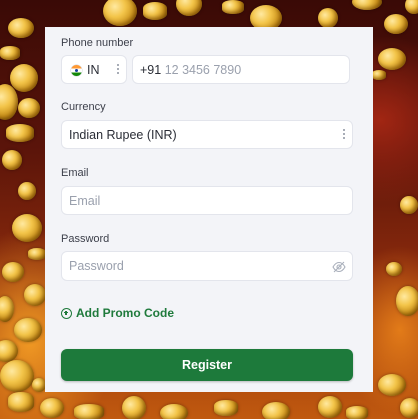 This screenshot has width=418, height=419. Describe the element at coordinates (151, 70) in the screenshot. I see `dial-code: +91` at that location.